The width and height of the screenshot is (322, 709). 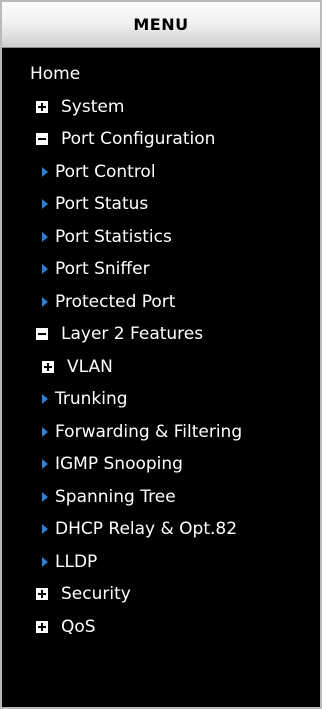 I want to click on menu-item-port-statistics: Port Statistics, so click(x=161, y=237).